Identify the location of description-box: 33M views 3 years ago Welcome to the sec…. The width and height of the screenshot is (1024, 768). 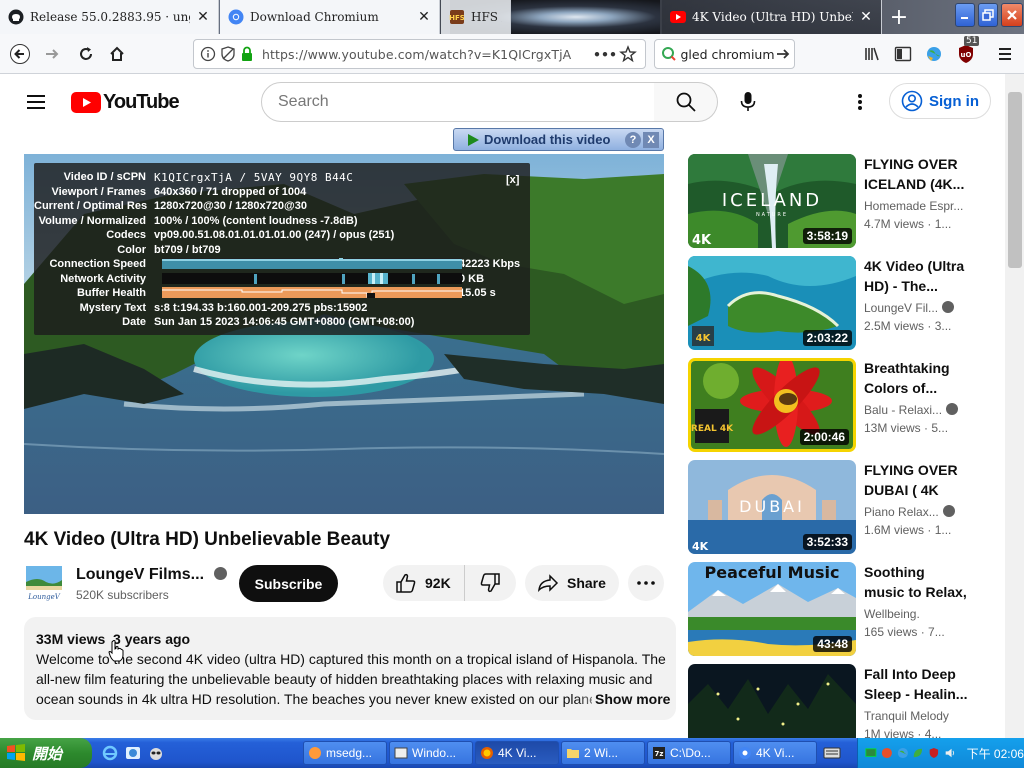
(350, 668).